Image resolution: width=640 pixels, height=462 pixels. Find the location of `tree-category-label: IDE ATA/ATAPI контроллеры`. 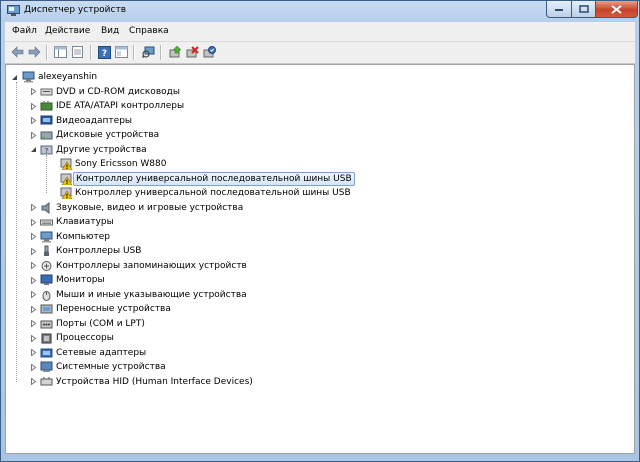

tree-category-label: IDE ATA/ATAPI контроллеры is located at coordinates (120, 106).